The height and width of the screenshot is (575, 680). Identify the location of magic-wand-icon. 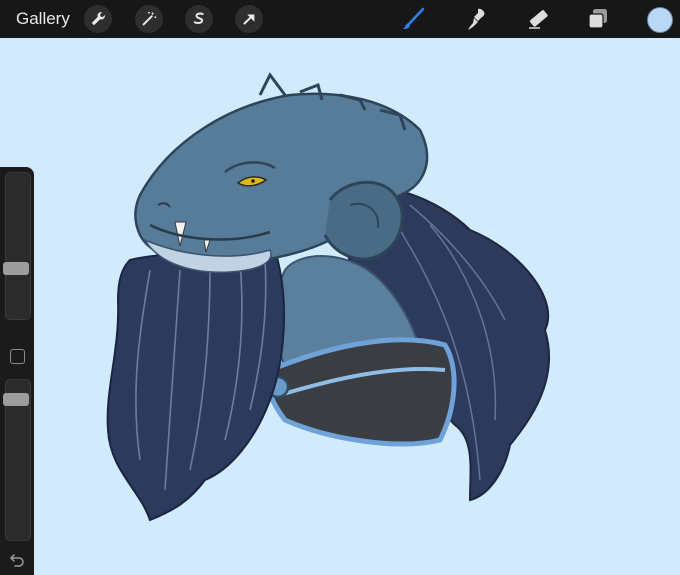
(149, 18).